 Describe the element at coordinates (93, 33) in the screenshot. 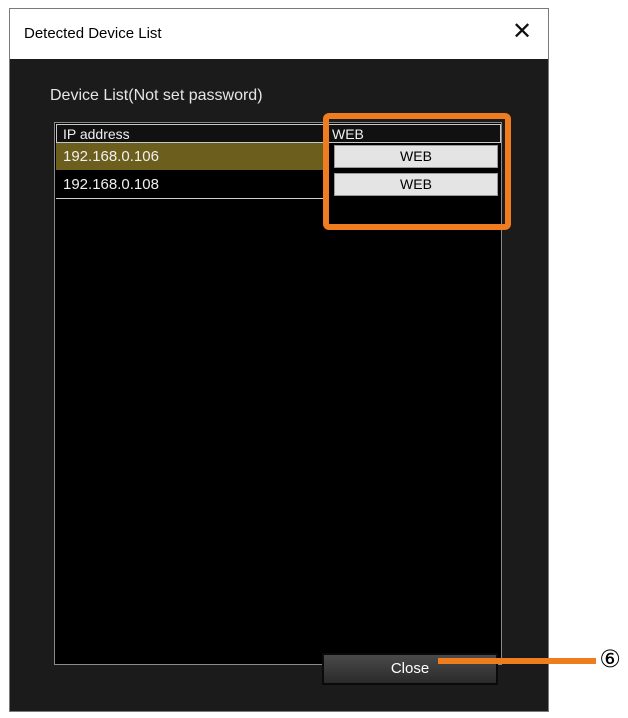

I see `window-title: Detected Device List` at that location.